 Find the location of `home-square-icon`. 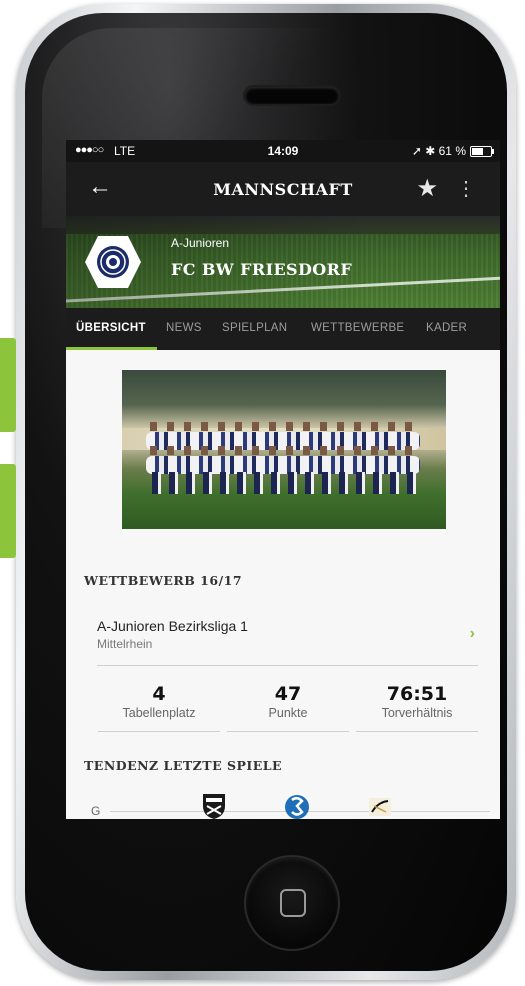

home-square-icon is located at coordinates (293, 903).